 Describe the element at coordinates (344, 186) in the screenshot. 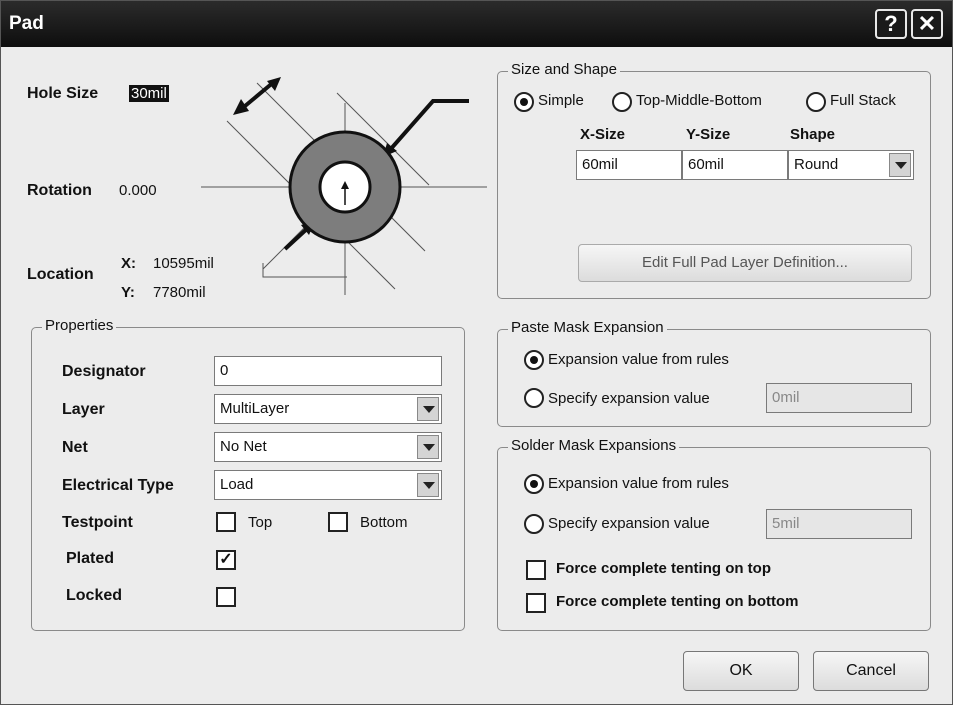

I see `pad-diagram` at that location.